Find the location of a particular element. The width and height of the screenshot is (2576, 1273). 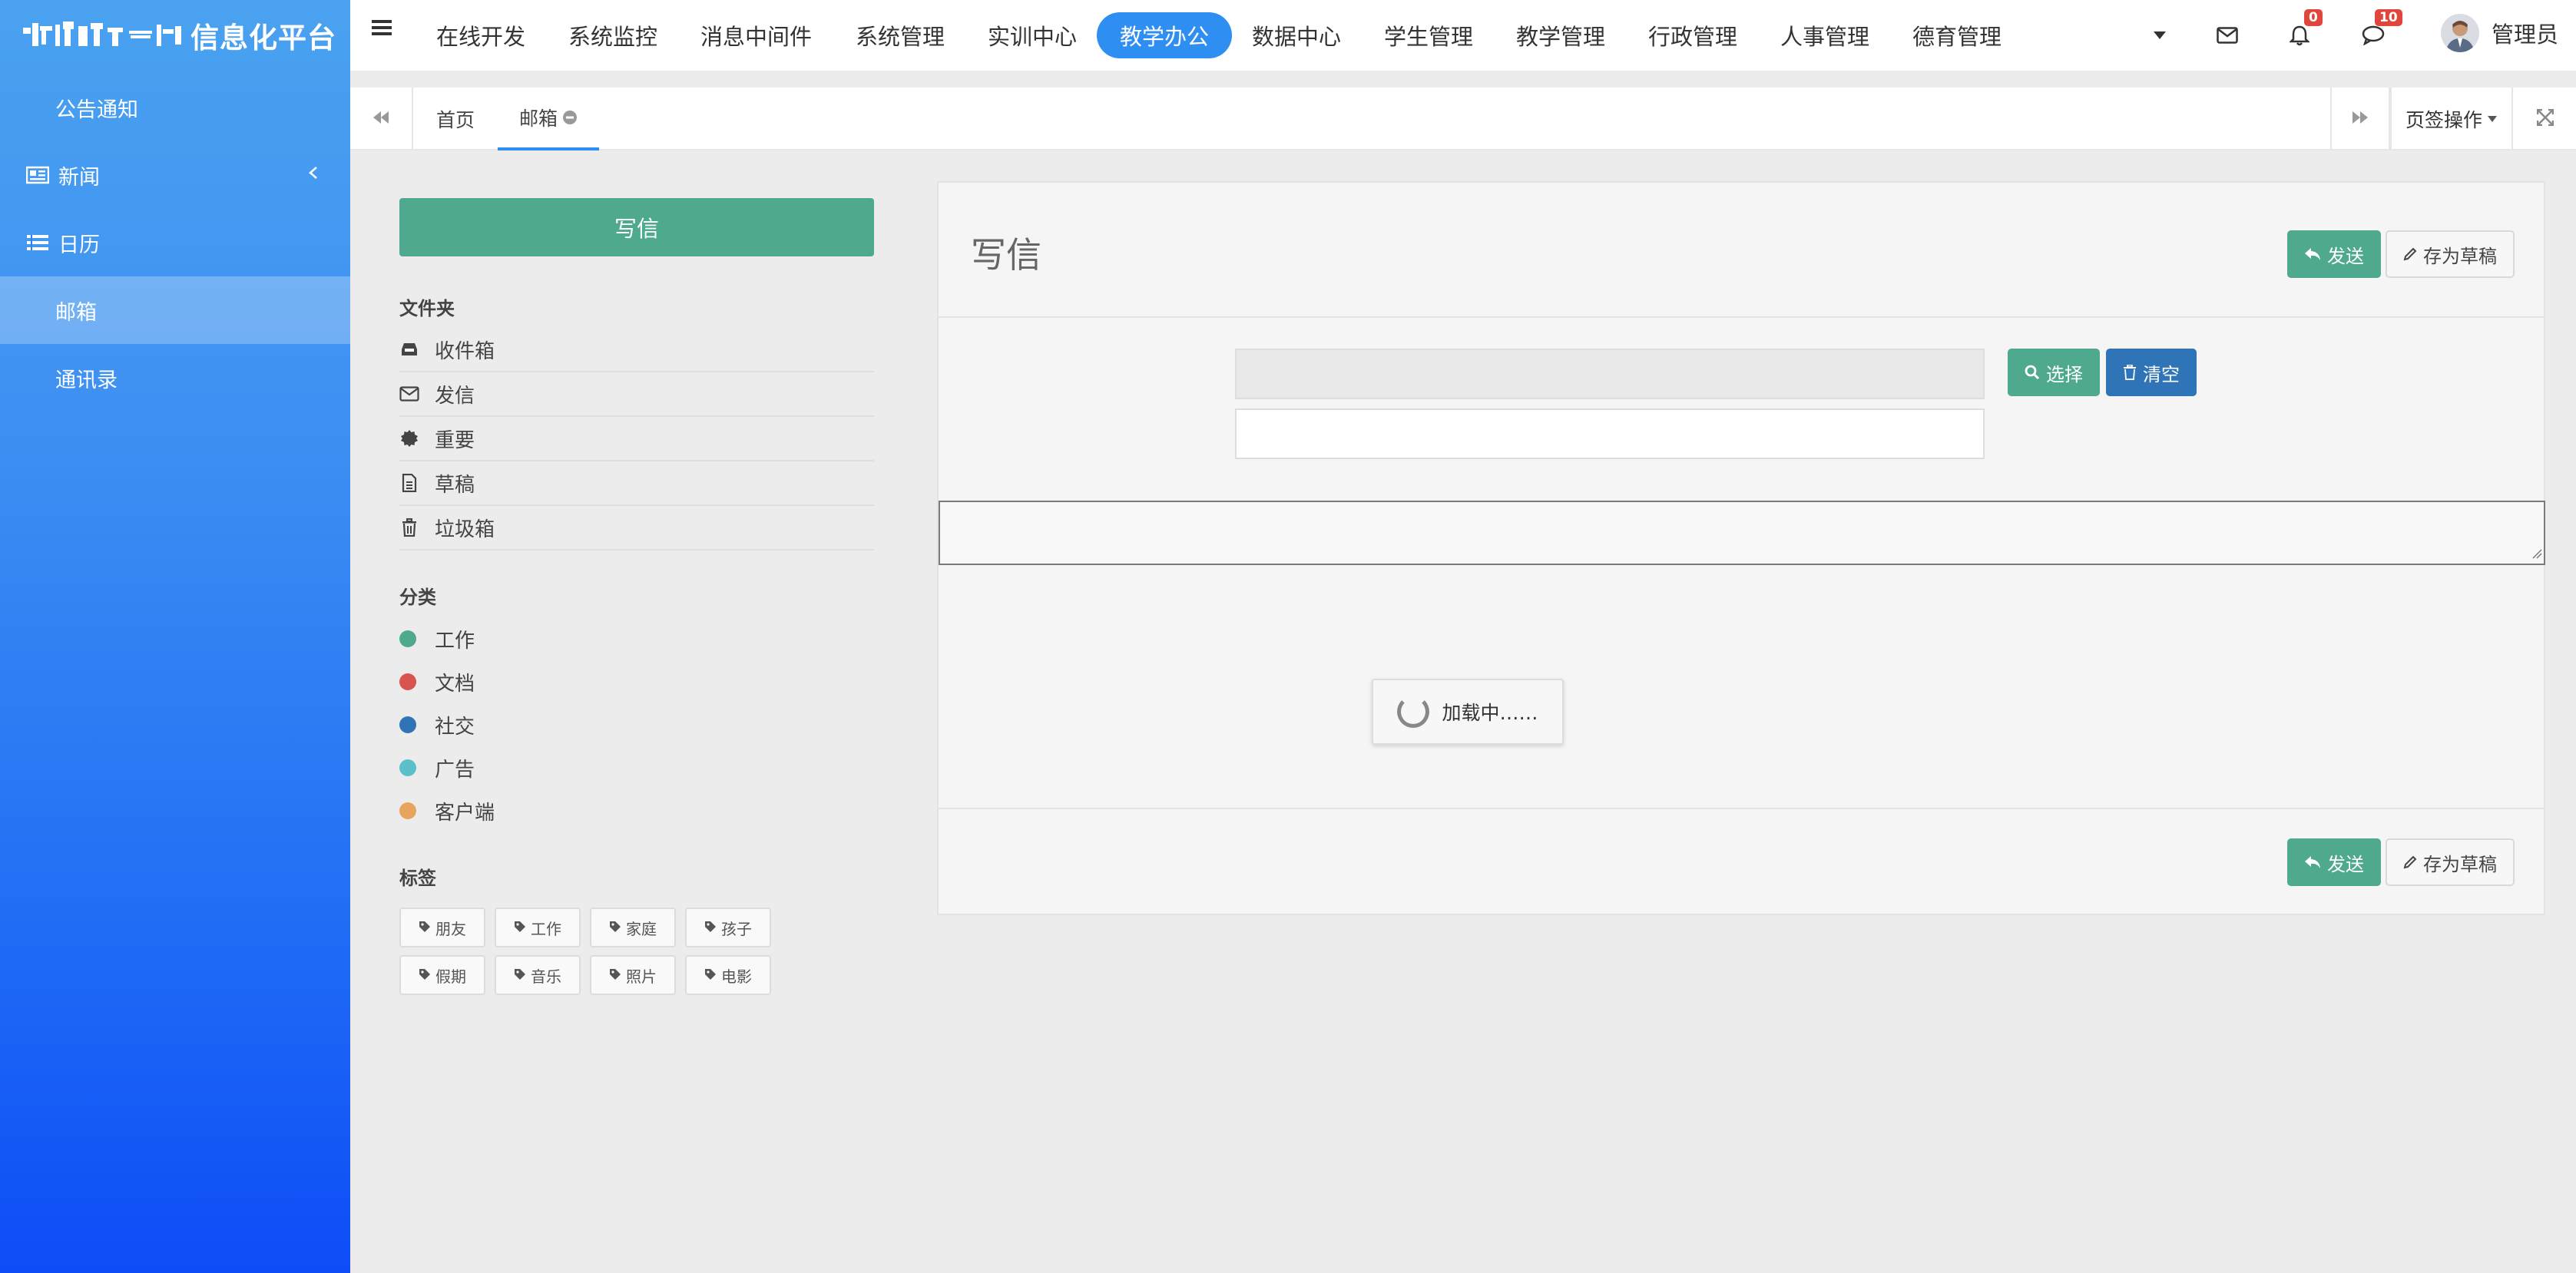

category-social: 社交 is located at coordinates (437, 724).